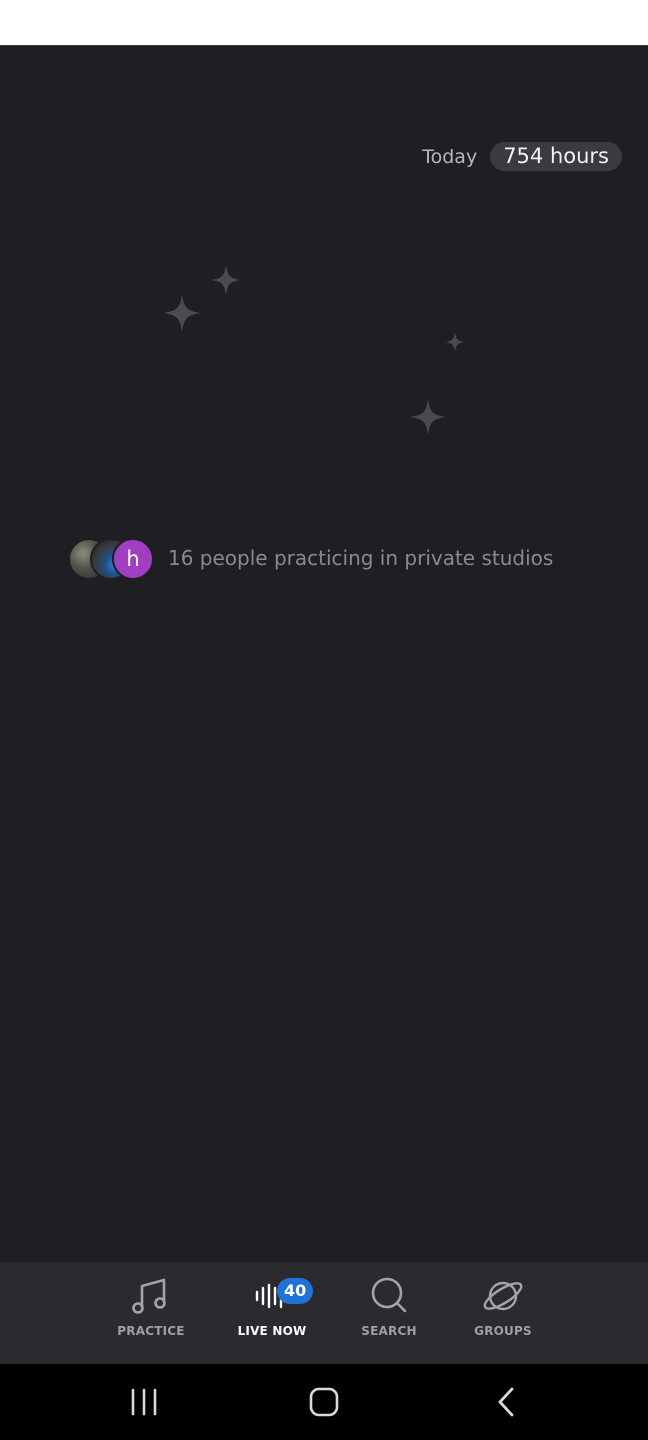 The image size is (648, 1440). What do you see at coordinates (295, 1291) in the screenshot?
I see `live-count-badge: 40` at bounding box center [295, 1291].